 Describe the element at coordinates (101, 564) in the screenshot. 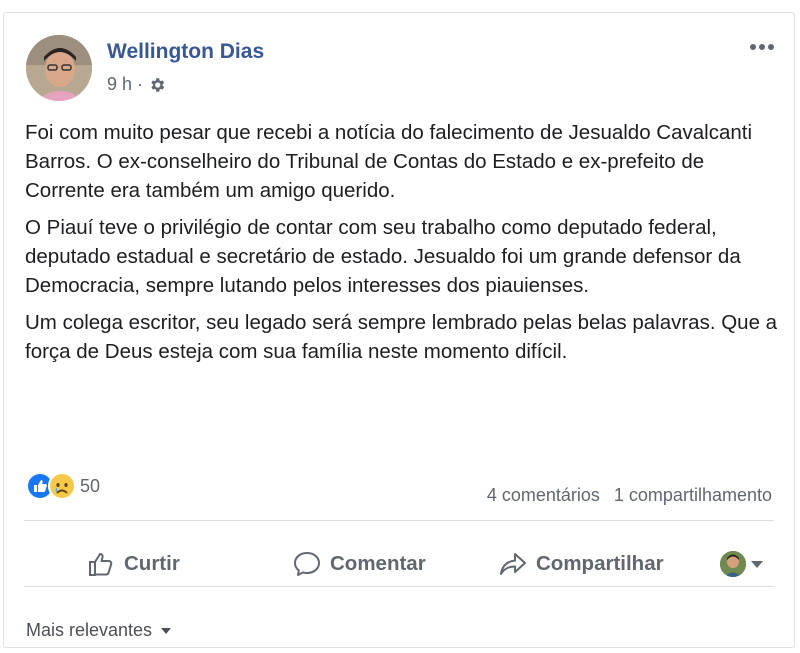

I see `thumbs-up-icon` at that location.